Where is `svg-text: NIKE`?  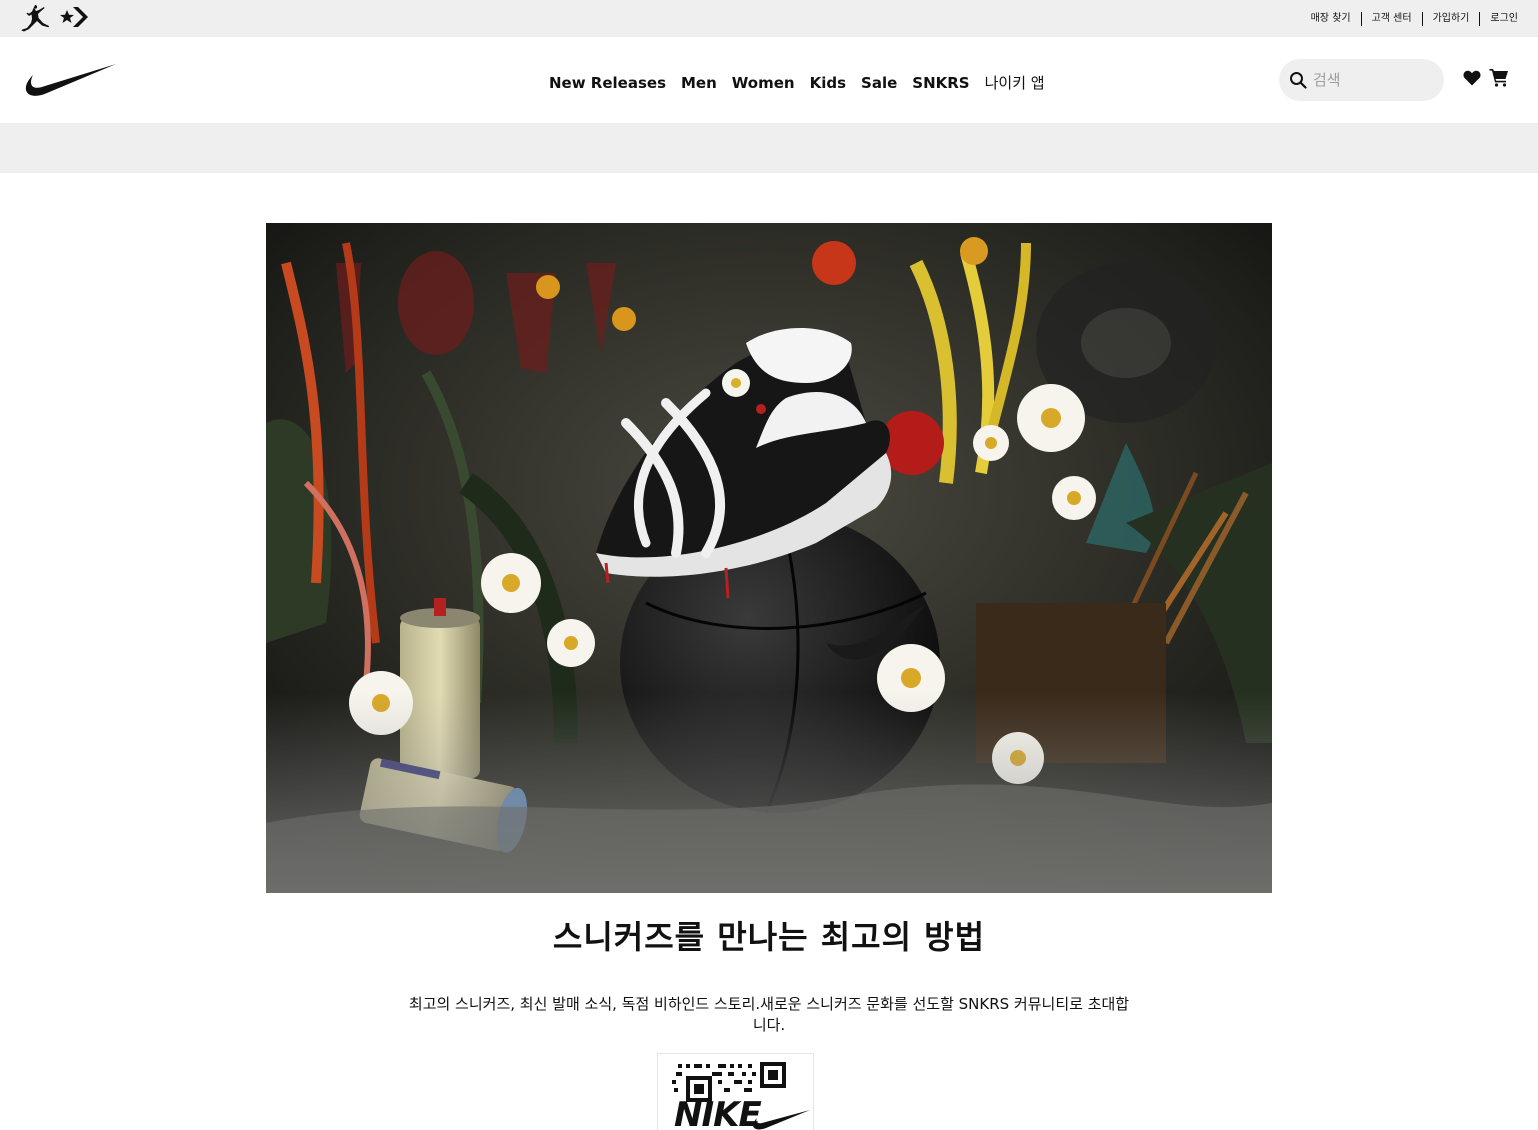
svg-text: NIKE is located at coordinates (717, 1112).